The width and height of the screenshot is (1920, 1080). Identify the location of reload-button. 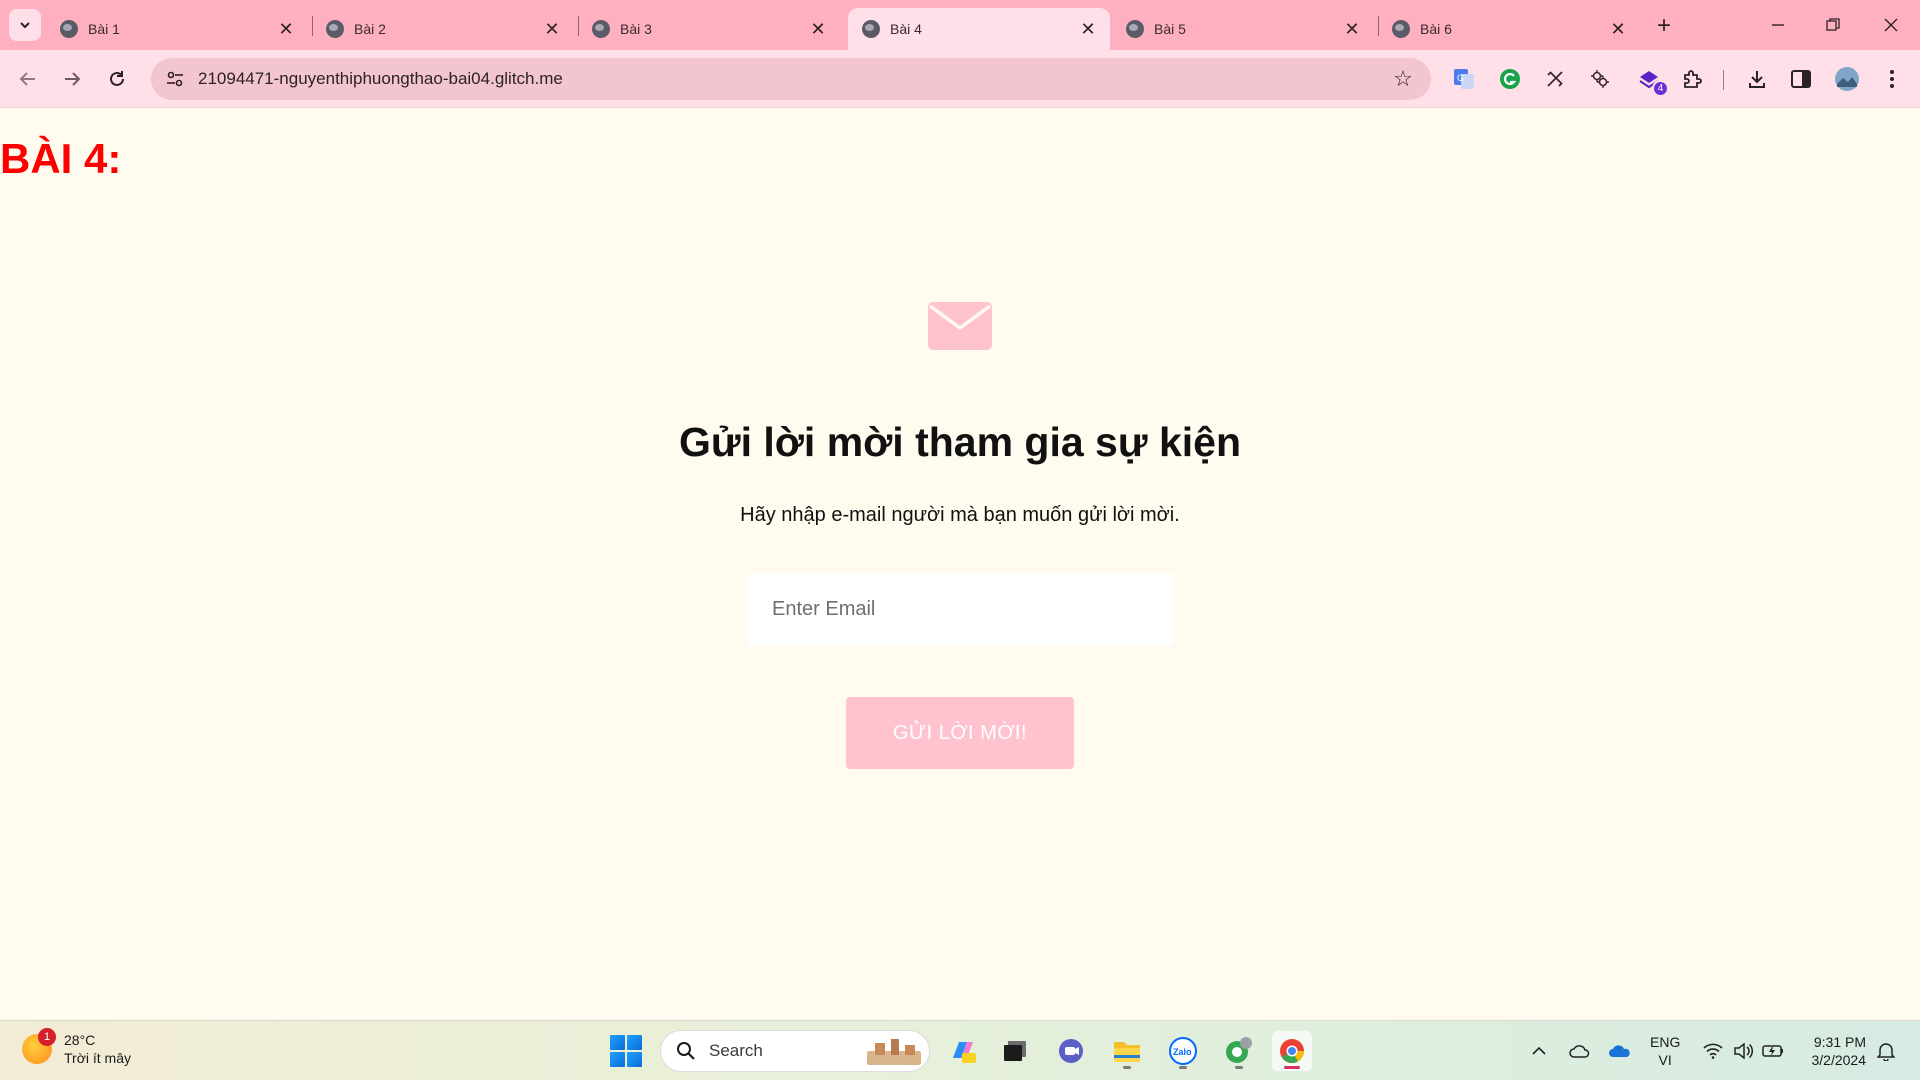
(117, 79).